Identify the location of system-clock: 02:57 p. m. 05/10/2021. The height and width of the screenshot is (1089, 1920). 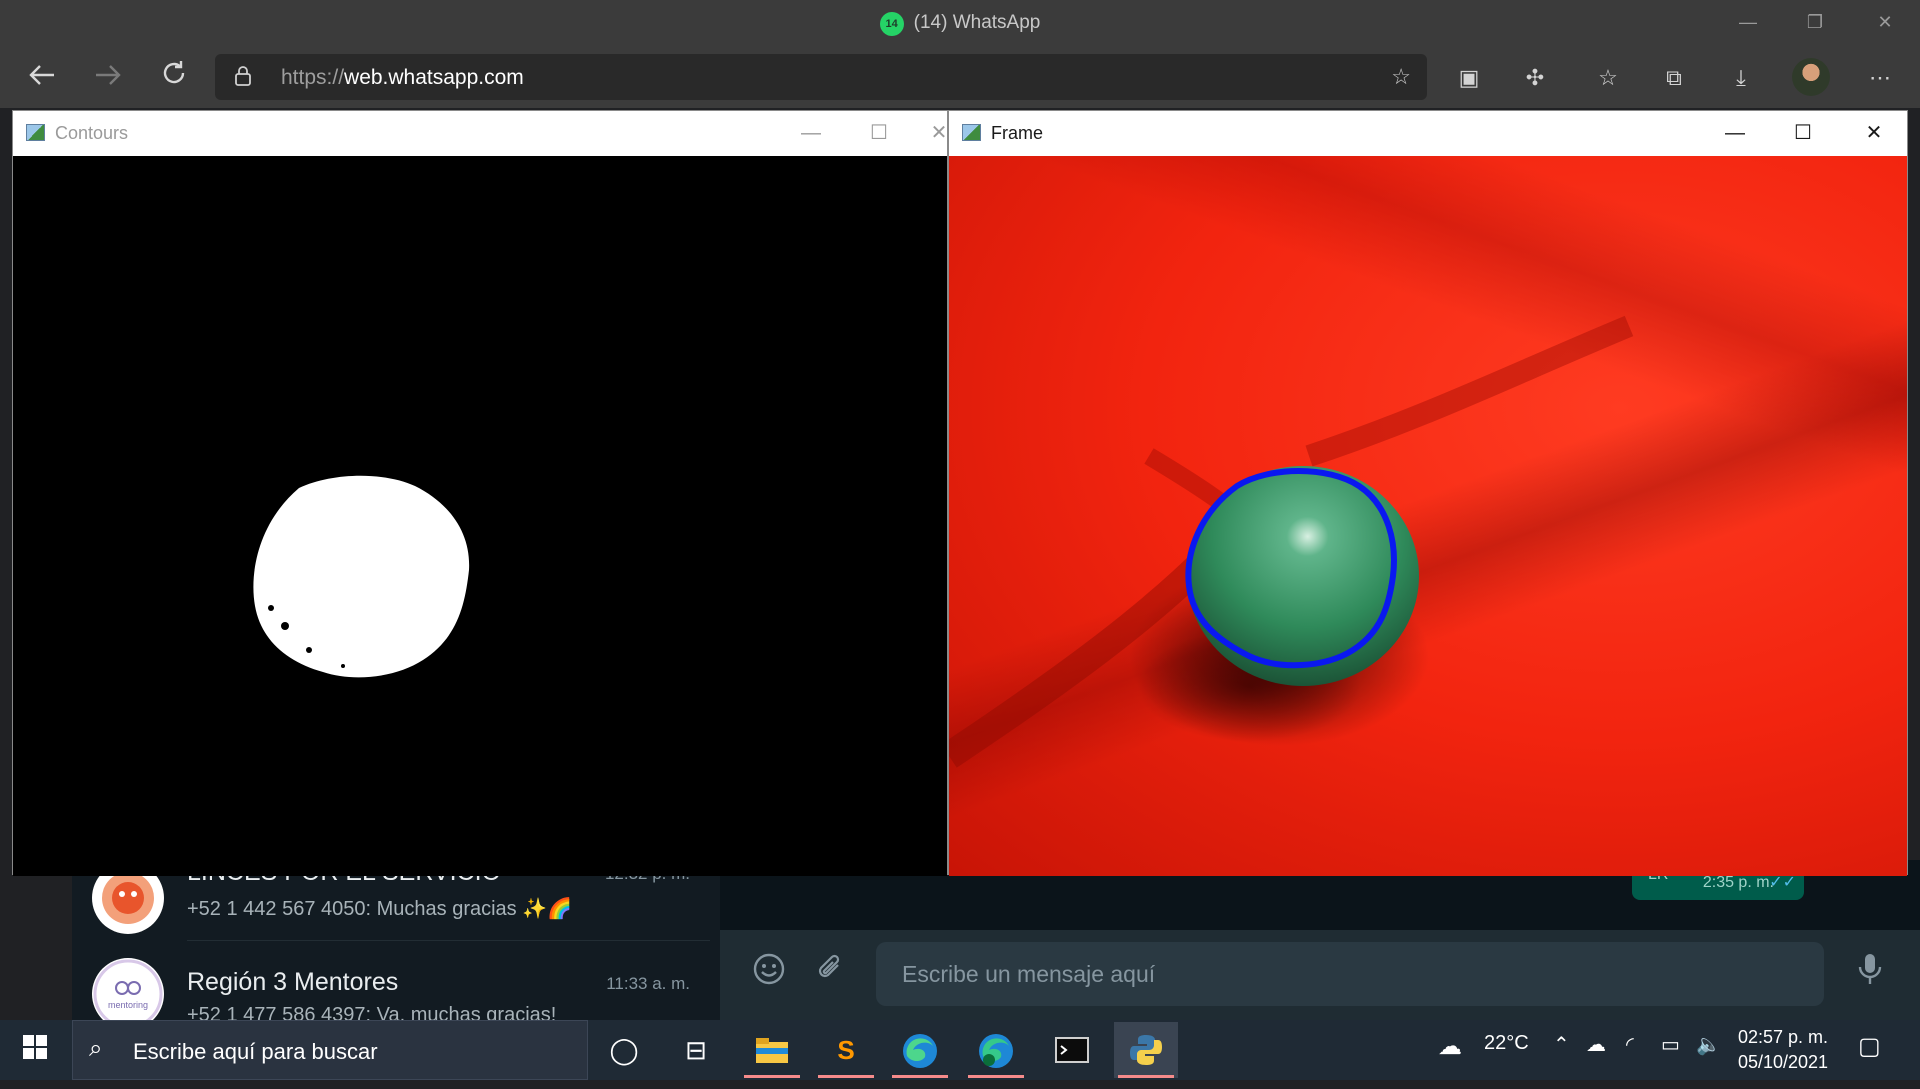
(1783, 1050).